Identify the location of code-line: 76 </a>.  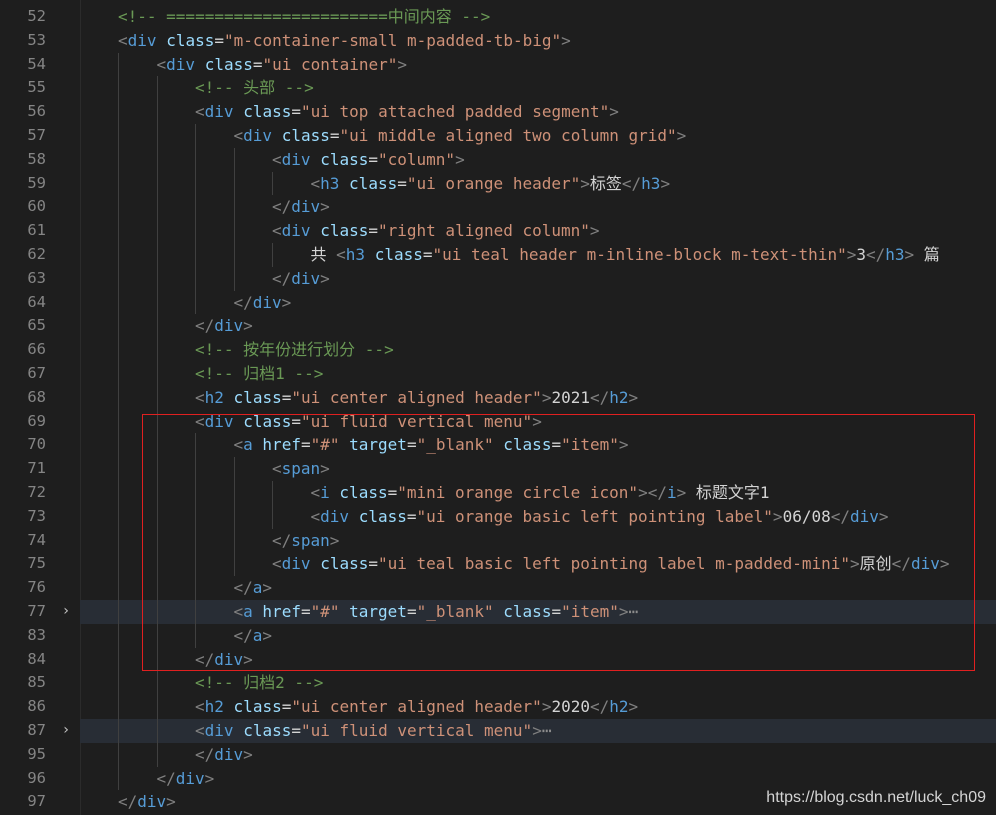
(498, 588).